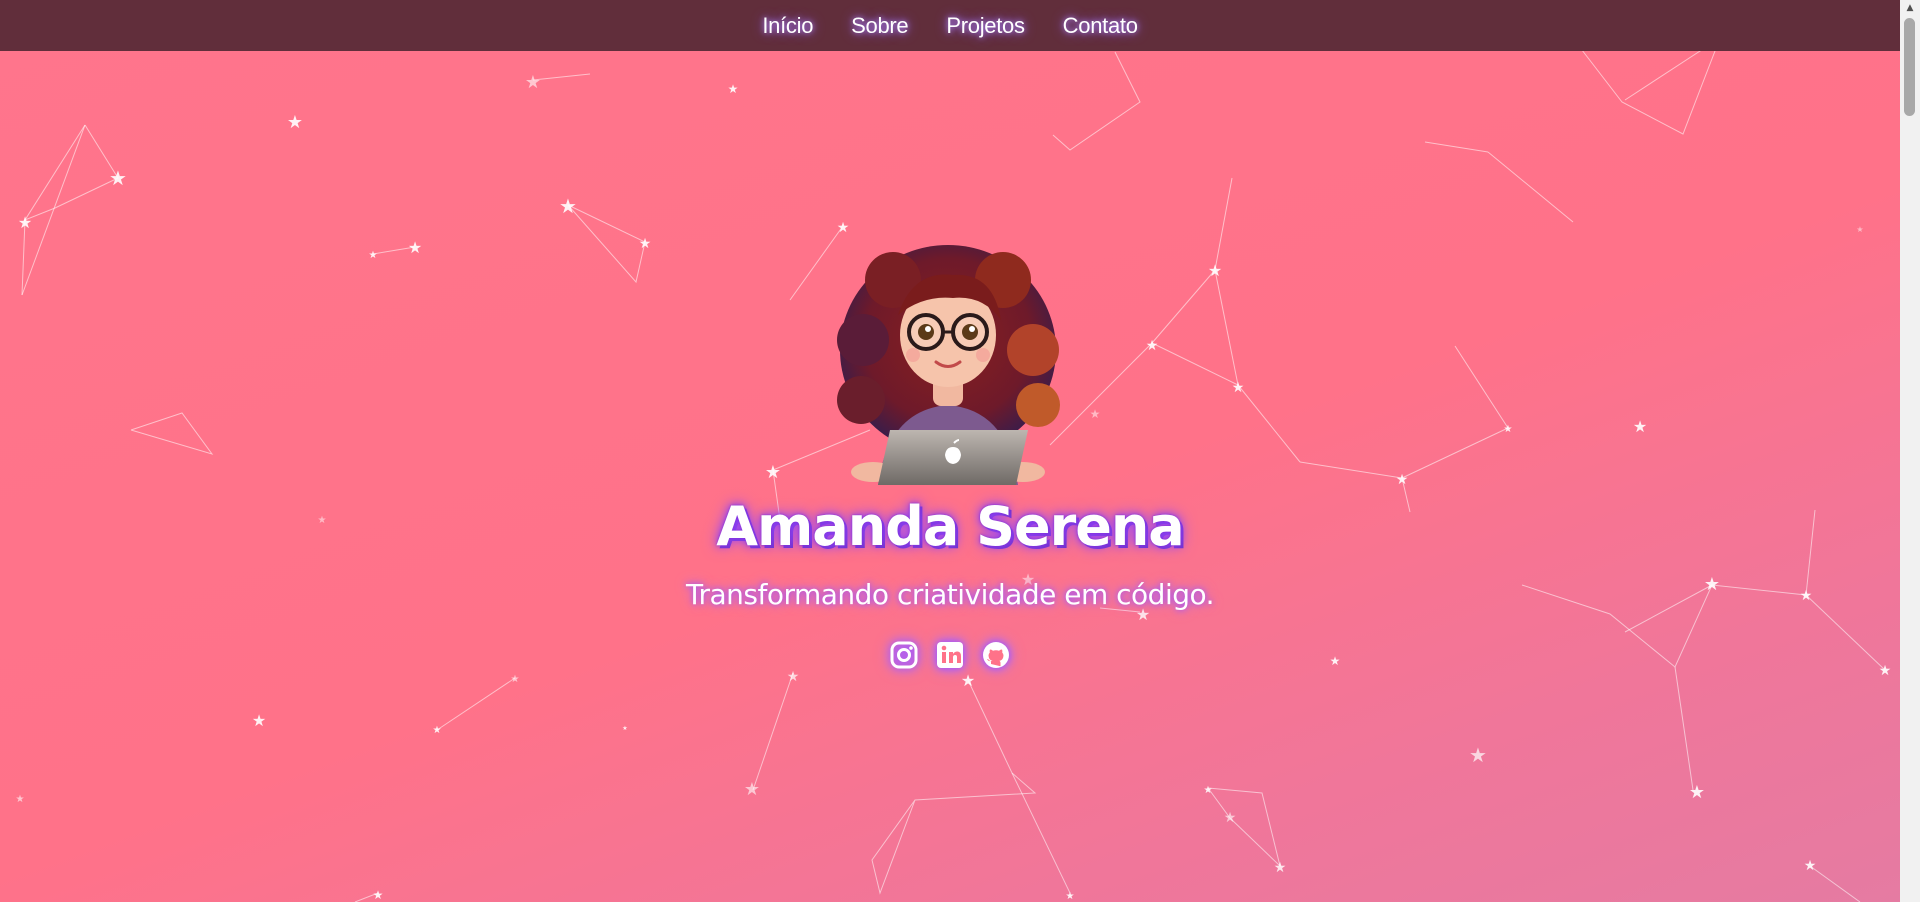 The height and width of the screenshot is (902, 1920). Describe the element at coordinates (950, 526) in the screenshot. I see `hero-name: Amanda Serena` at that location.